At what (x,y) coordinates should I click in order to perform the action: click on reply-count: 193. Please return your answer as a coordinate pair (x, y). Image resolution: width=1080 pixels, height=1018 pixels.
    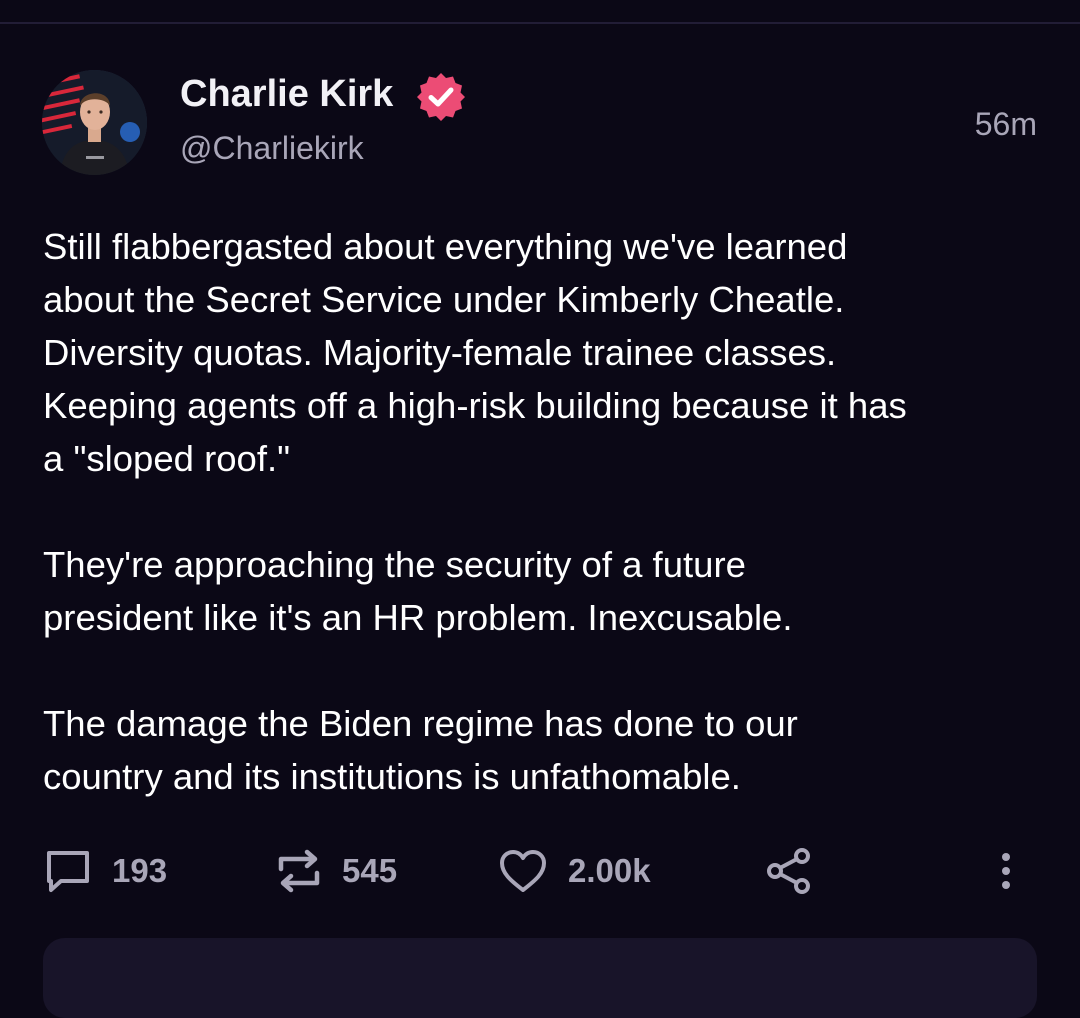
    Looking at the image, I should click on (140, 870).